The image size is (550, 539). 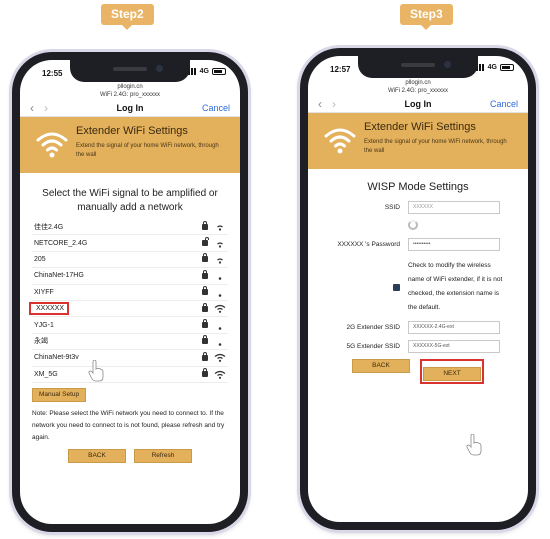 I want to click on status-time: 12:55, so click(x=52, y=73).